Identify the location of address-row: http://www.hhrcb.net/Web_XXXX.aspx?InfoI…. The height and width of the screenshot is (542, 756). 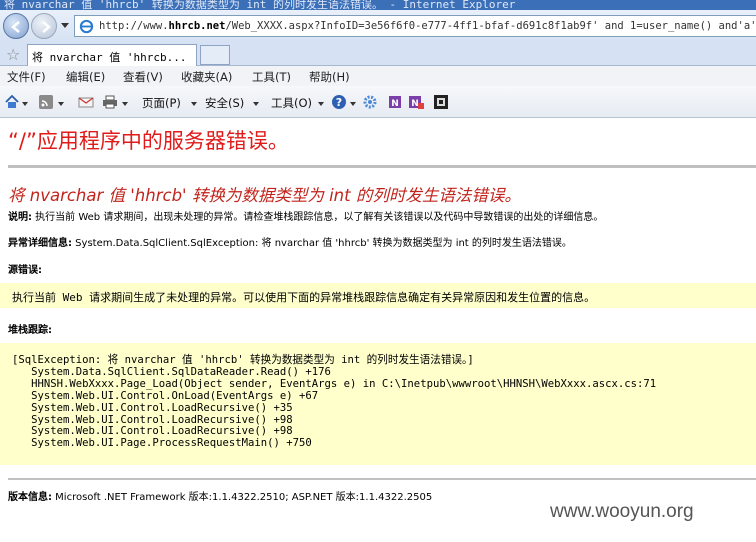
(378, 26).